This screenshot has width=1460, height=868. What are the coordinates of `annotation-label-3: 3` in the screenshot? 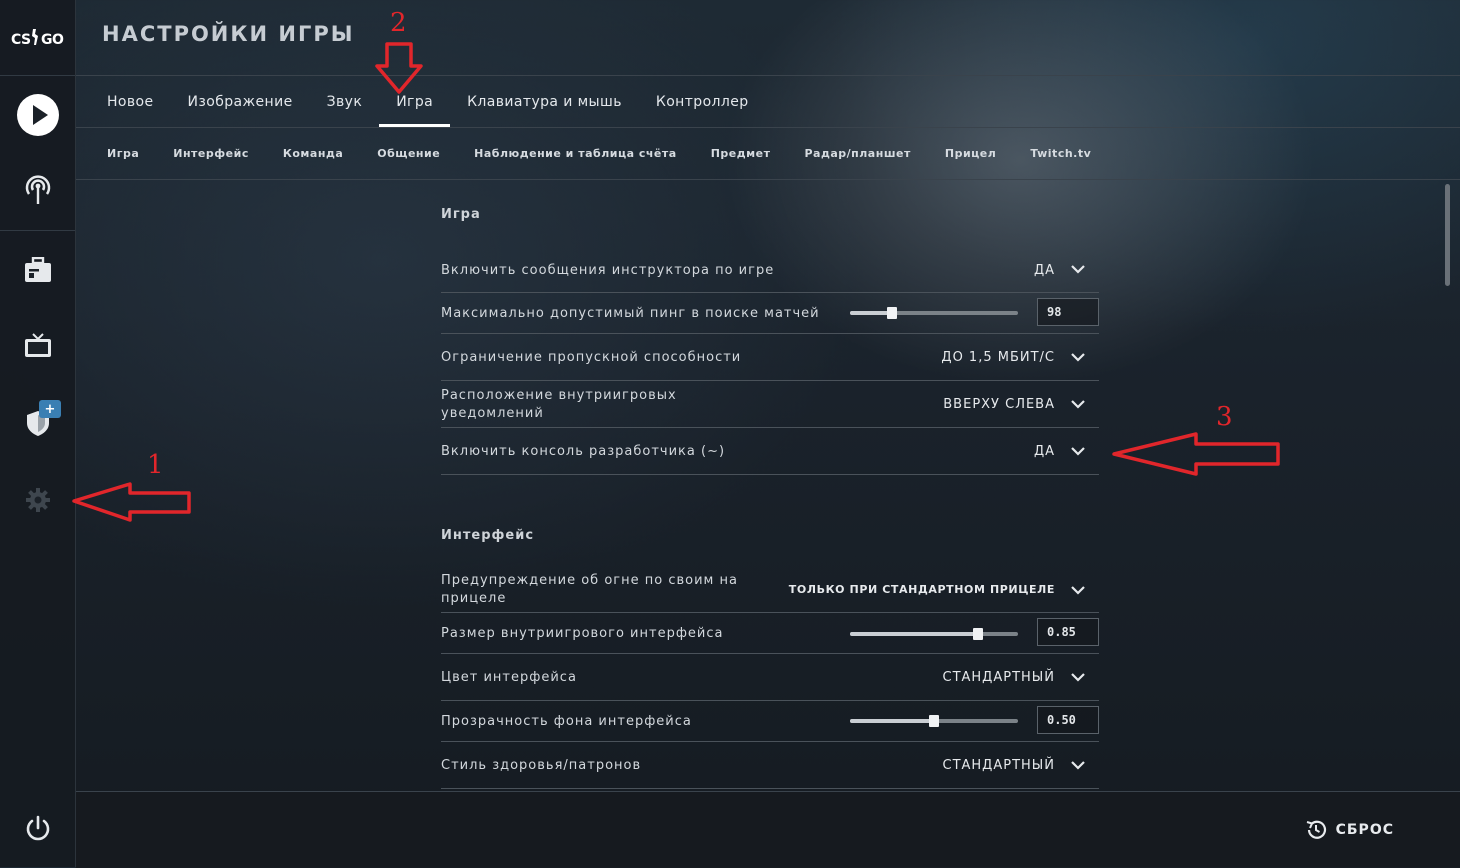 It's located at (1224, 417).